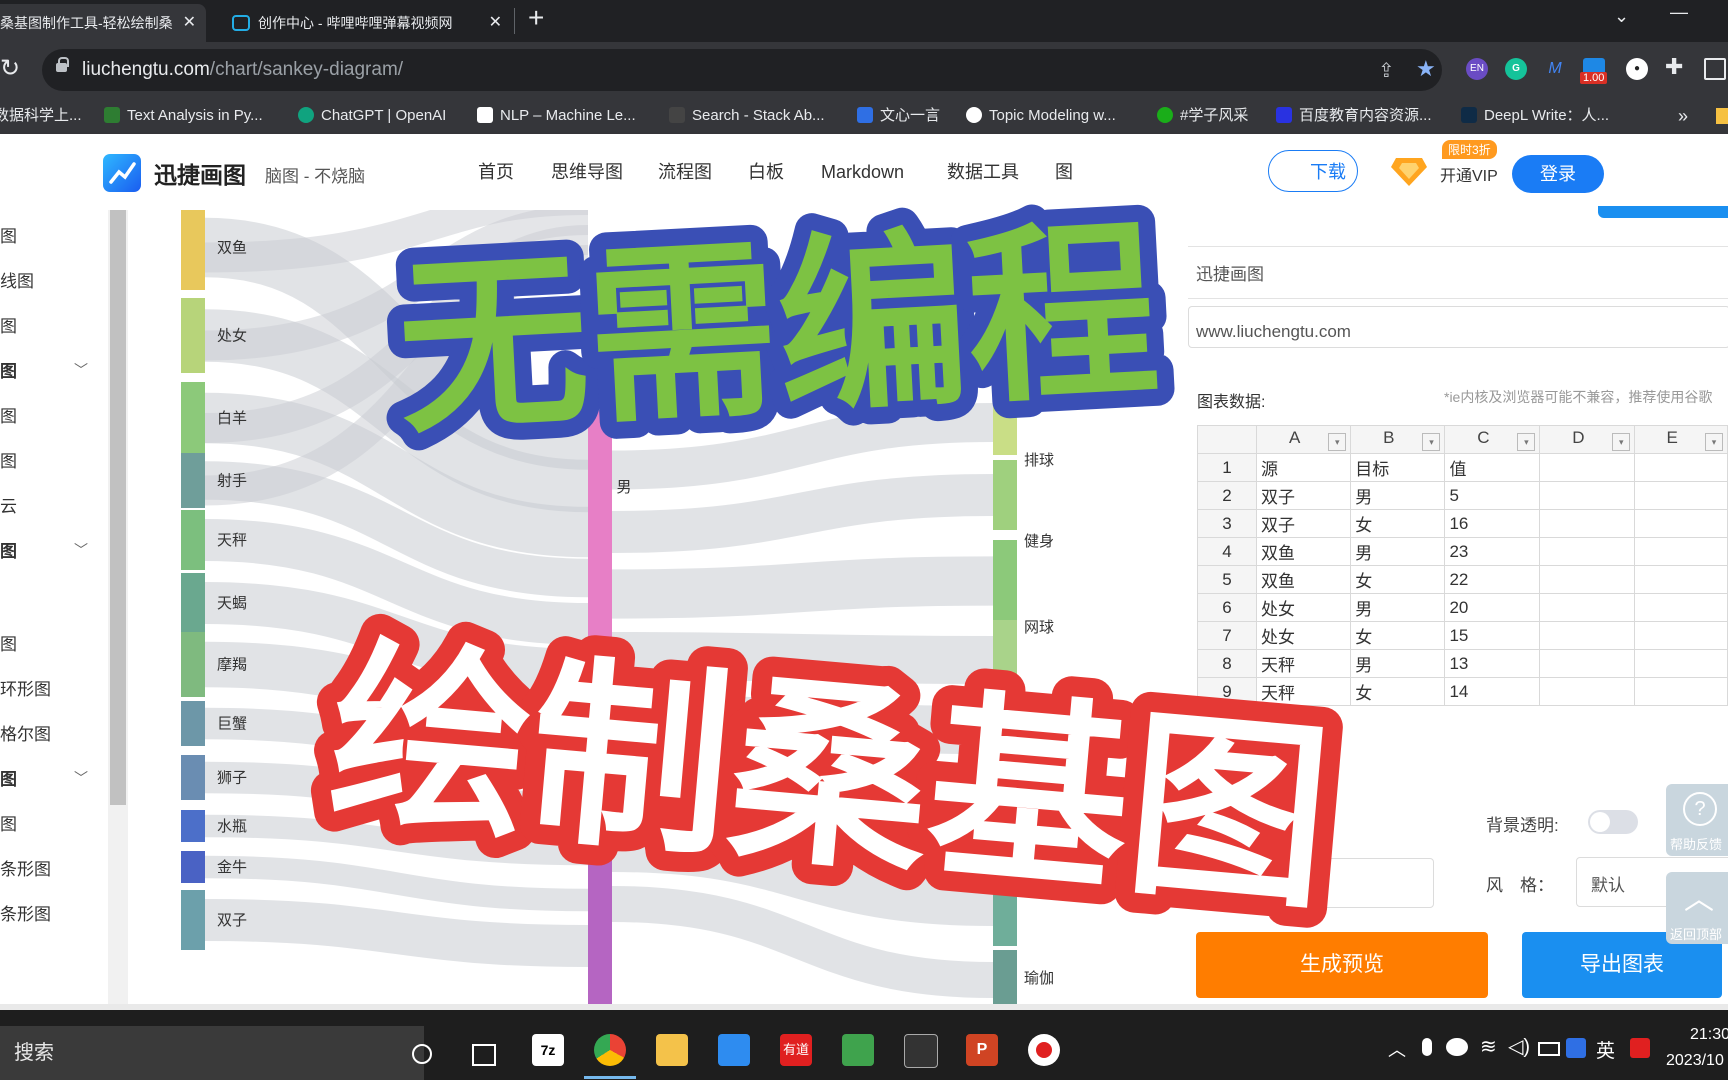  What do you see at coordinates (672, 1050) in the screenshot?
I see `file-explorer-icon` at bounding box center [672, 1050].